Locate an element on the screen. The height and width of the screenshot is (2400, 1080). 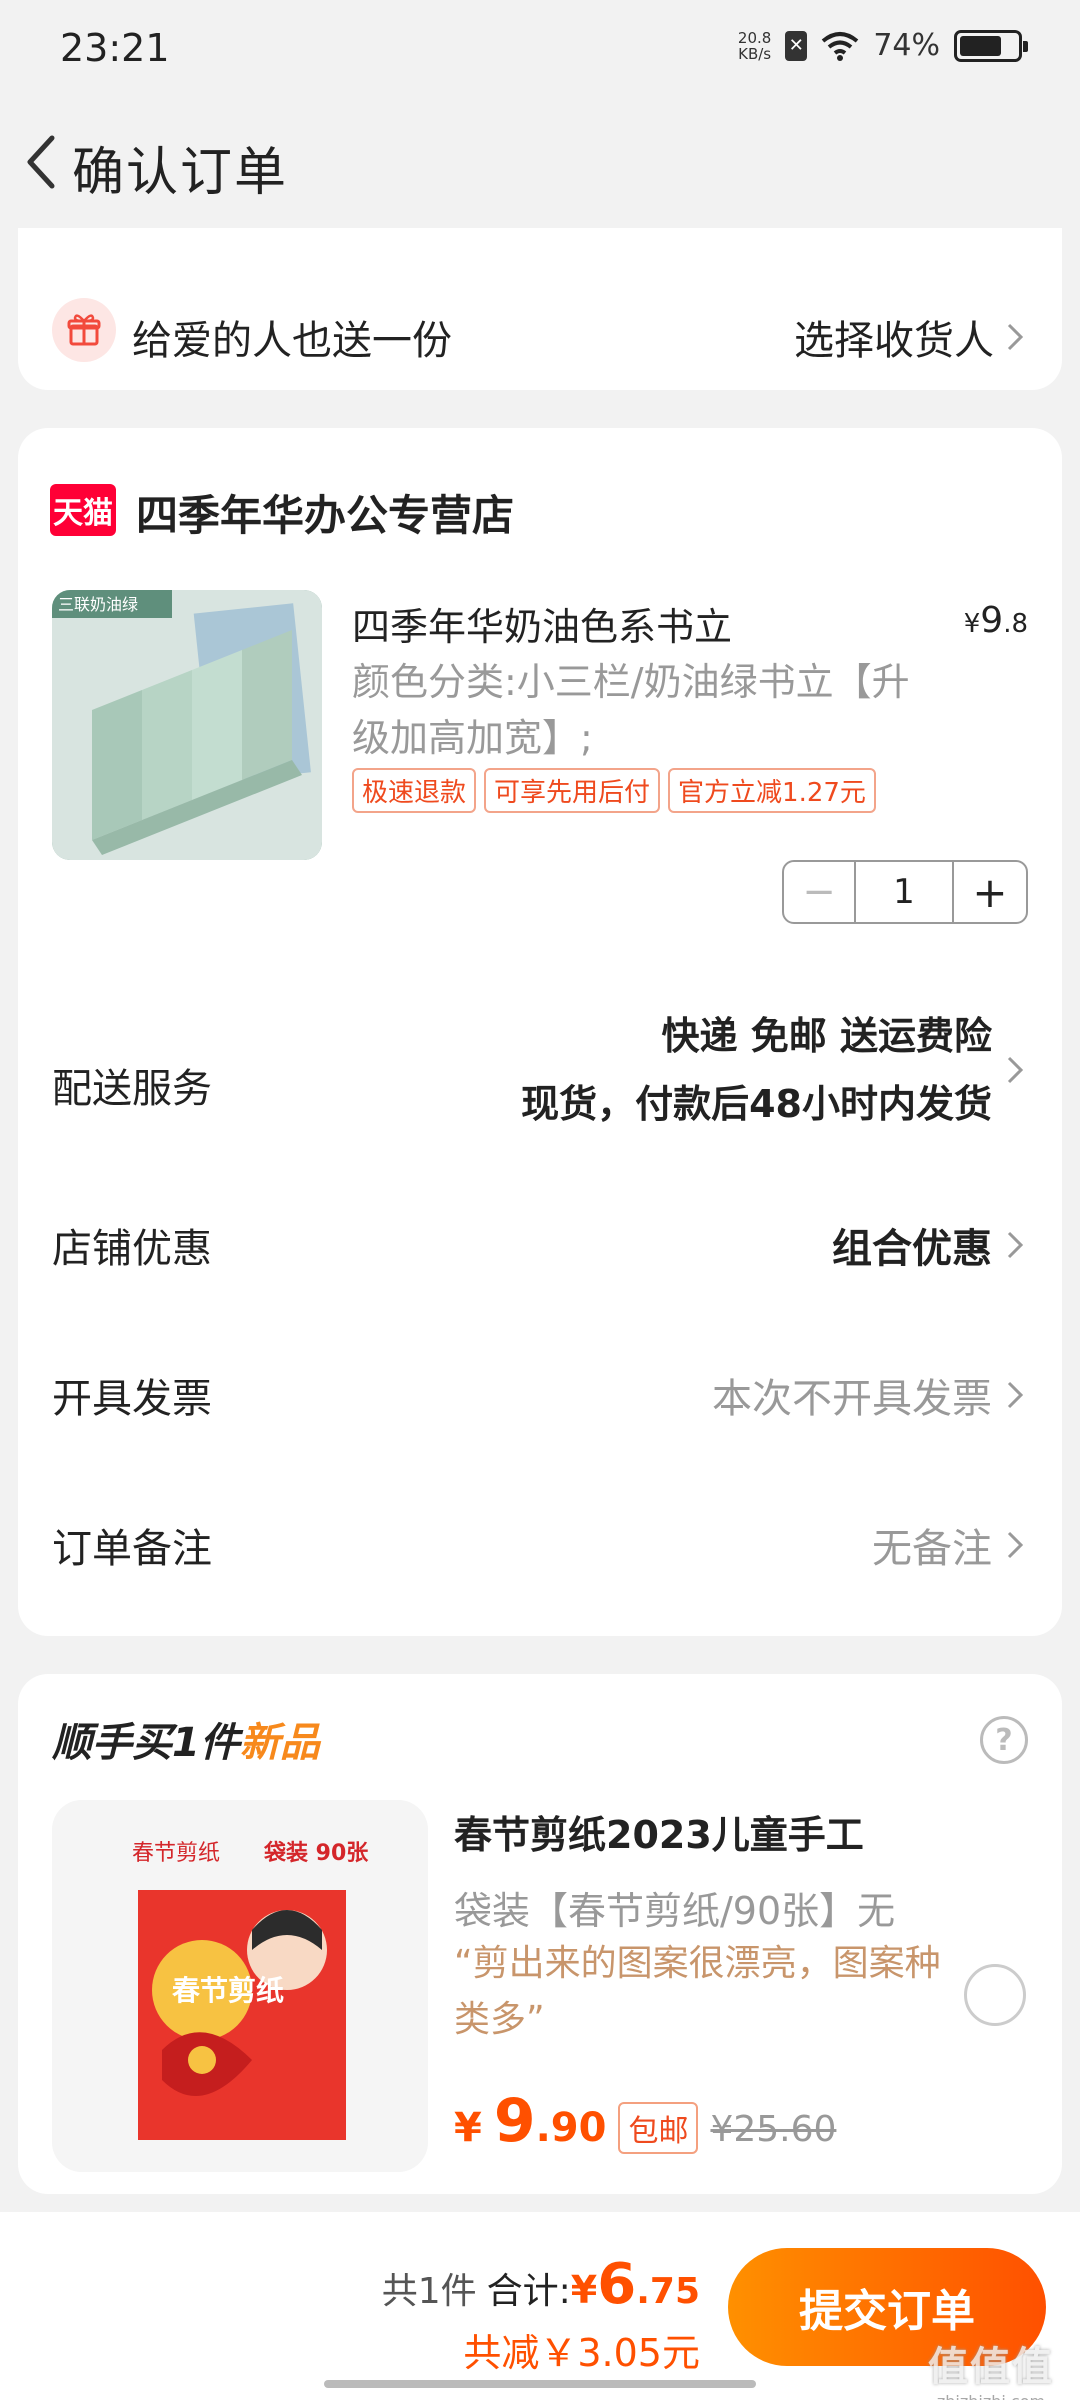
quantity-value: 1 is located at coordinates (905, 892).